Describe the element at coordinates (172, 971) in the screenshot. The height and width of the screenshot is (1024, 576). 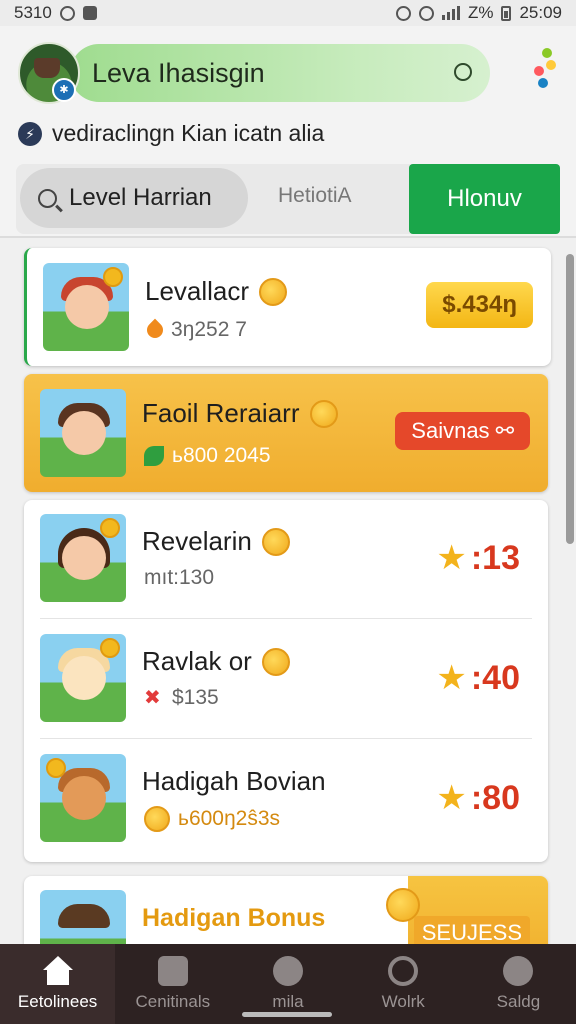
I see `bag-icon` at that location.